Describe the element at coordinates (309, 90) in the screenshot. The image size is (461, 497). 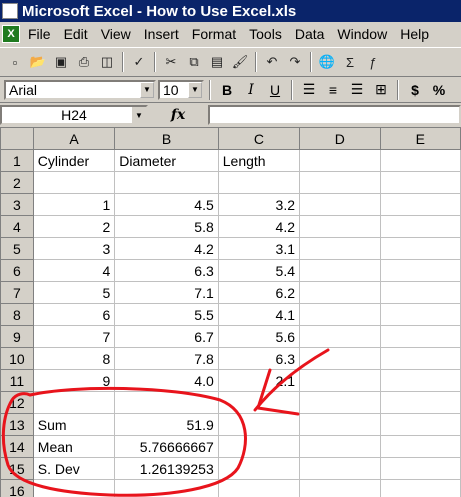
I see `align-left-icon: ☰` at that location.